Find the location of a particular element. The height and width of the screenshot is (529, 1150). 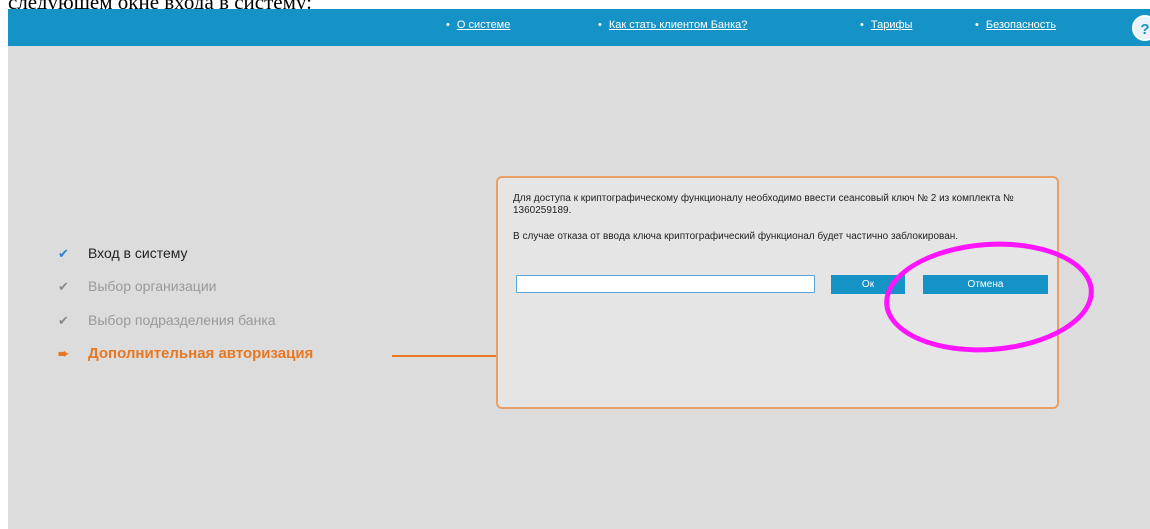

arrow-right-icon: ➨ is located at coordinates (63, 353).